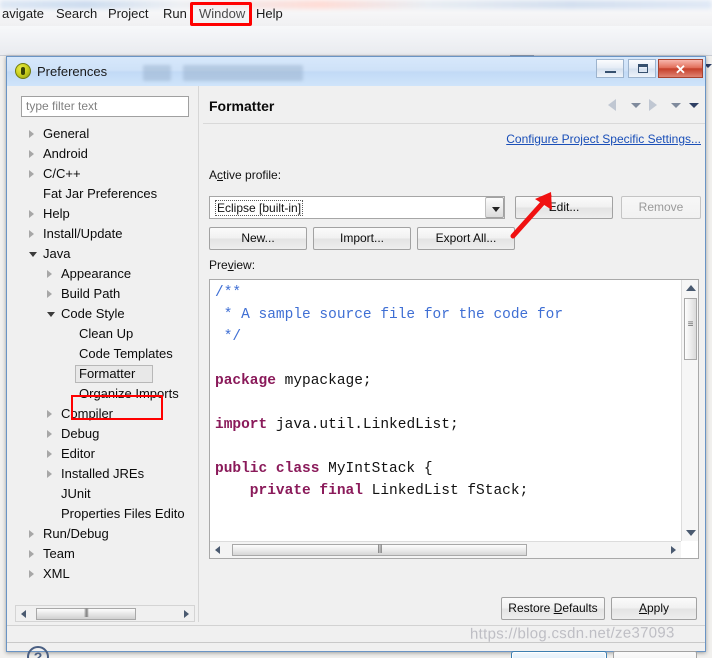 The height and width of the screenshot is (658, 712). I want to click on active-profile-combo: Eclipse [built-in], so click(357, 207).